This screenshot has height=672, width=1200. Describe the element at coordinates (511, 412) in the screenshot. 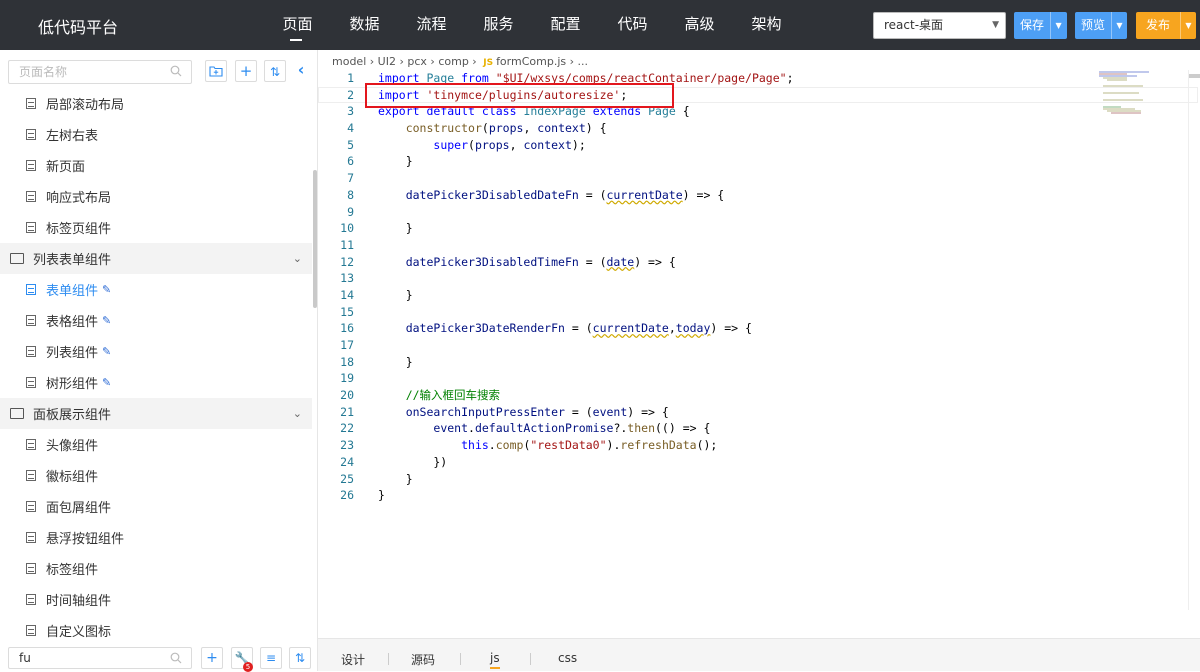

I see `code-text: onSearchInputPressEnter = (event) => {` at that location.